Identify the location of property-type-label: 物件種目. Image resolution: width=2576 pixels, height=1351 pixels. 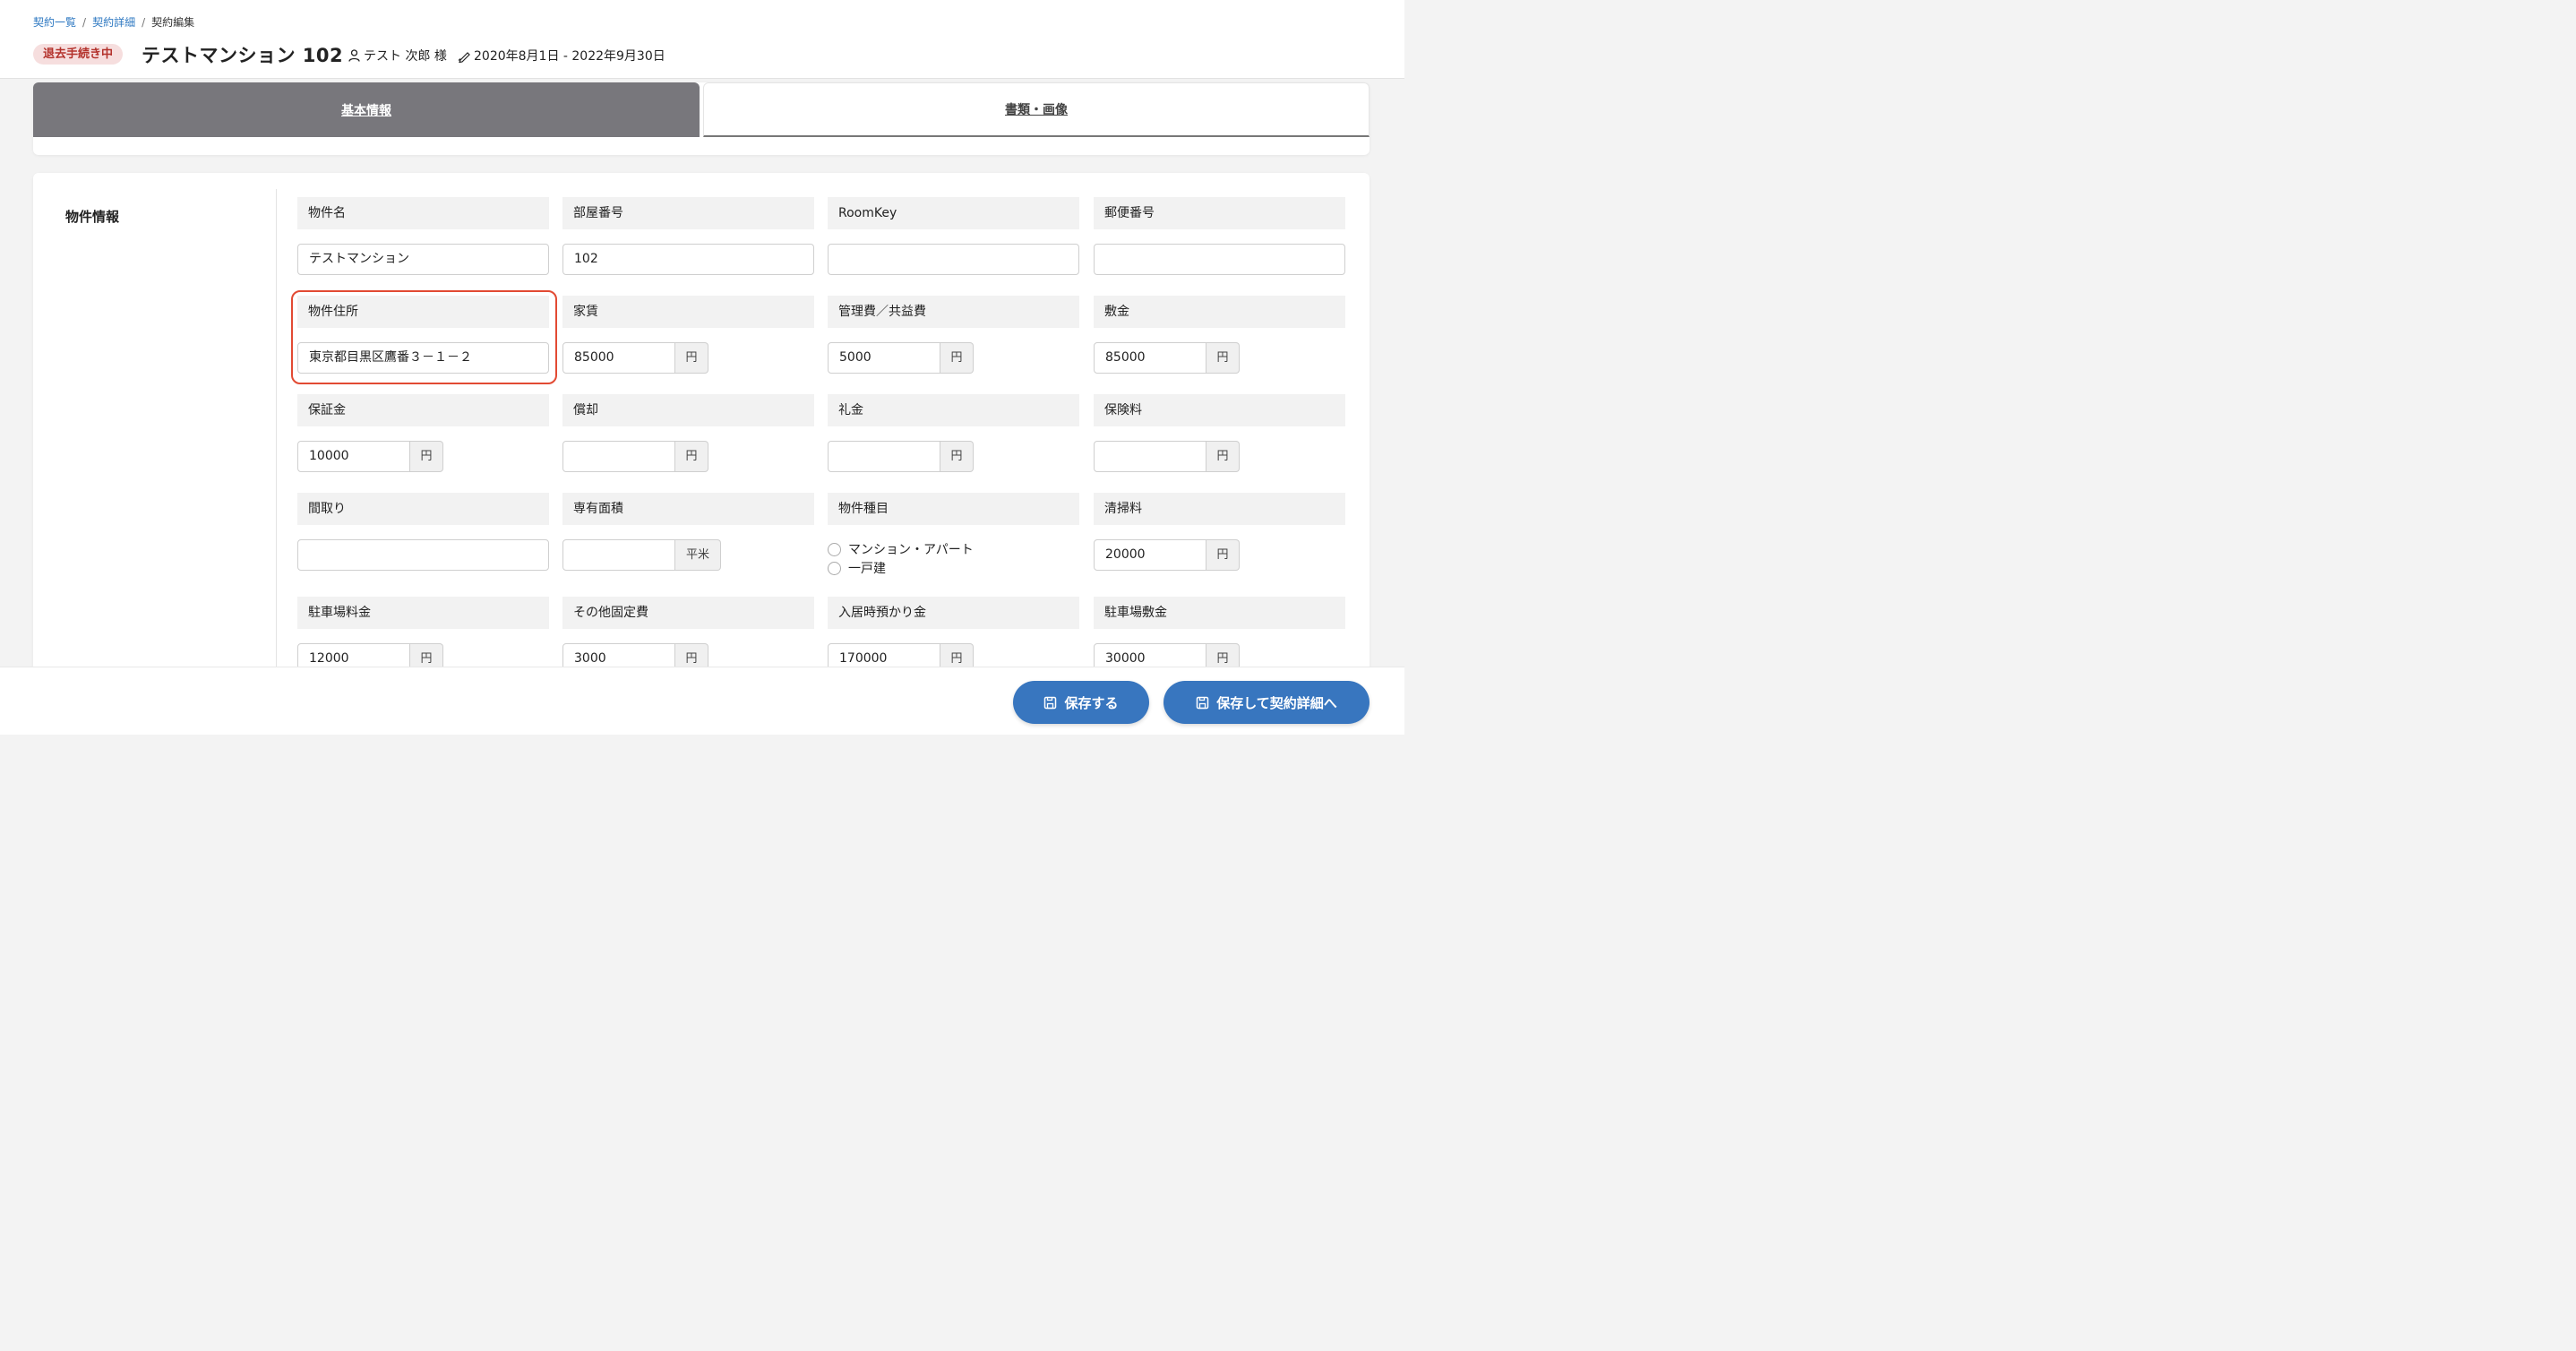
(953, 509).